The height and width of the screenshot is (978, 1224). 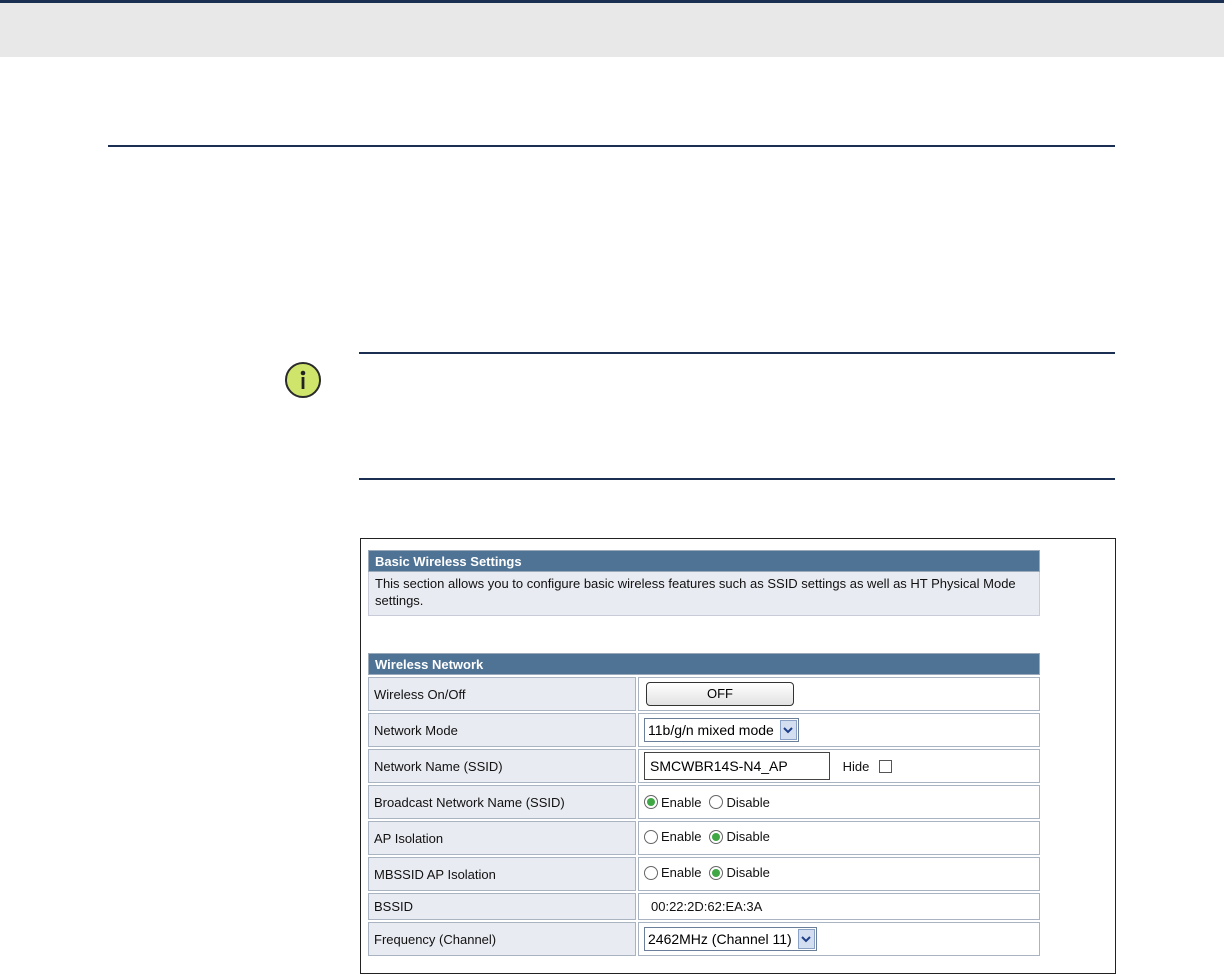 What do you see at coordinates (720, 939) in the screenshot?
I see `frequency-value: 2462MHz (Channel 11)` at bounding box center [720, 939].